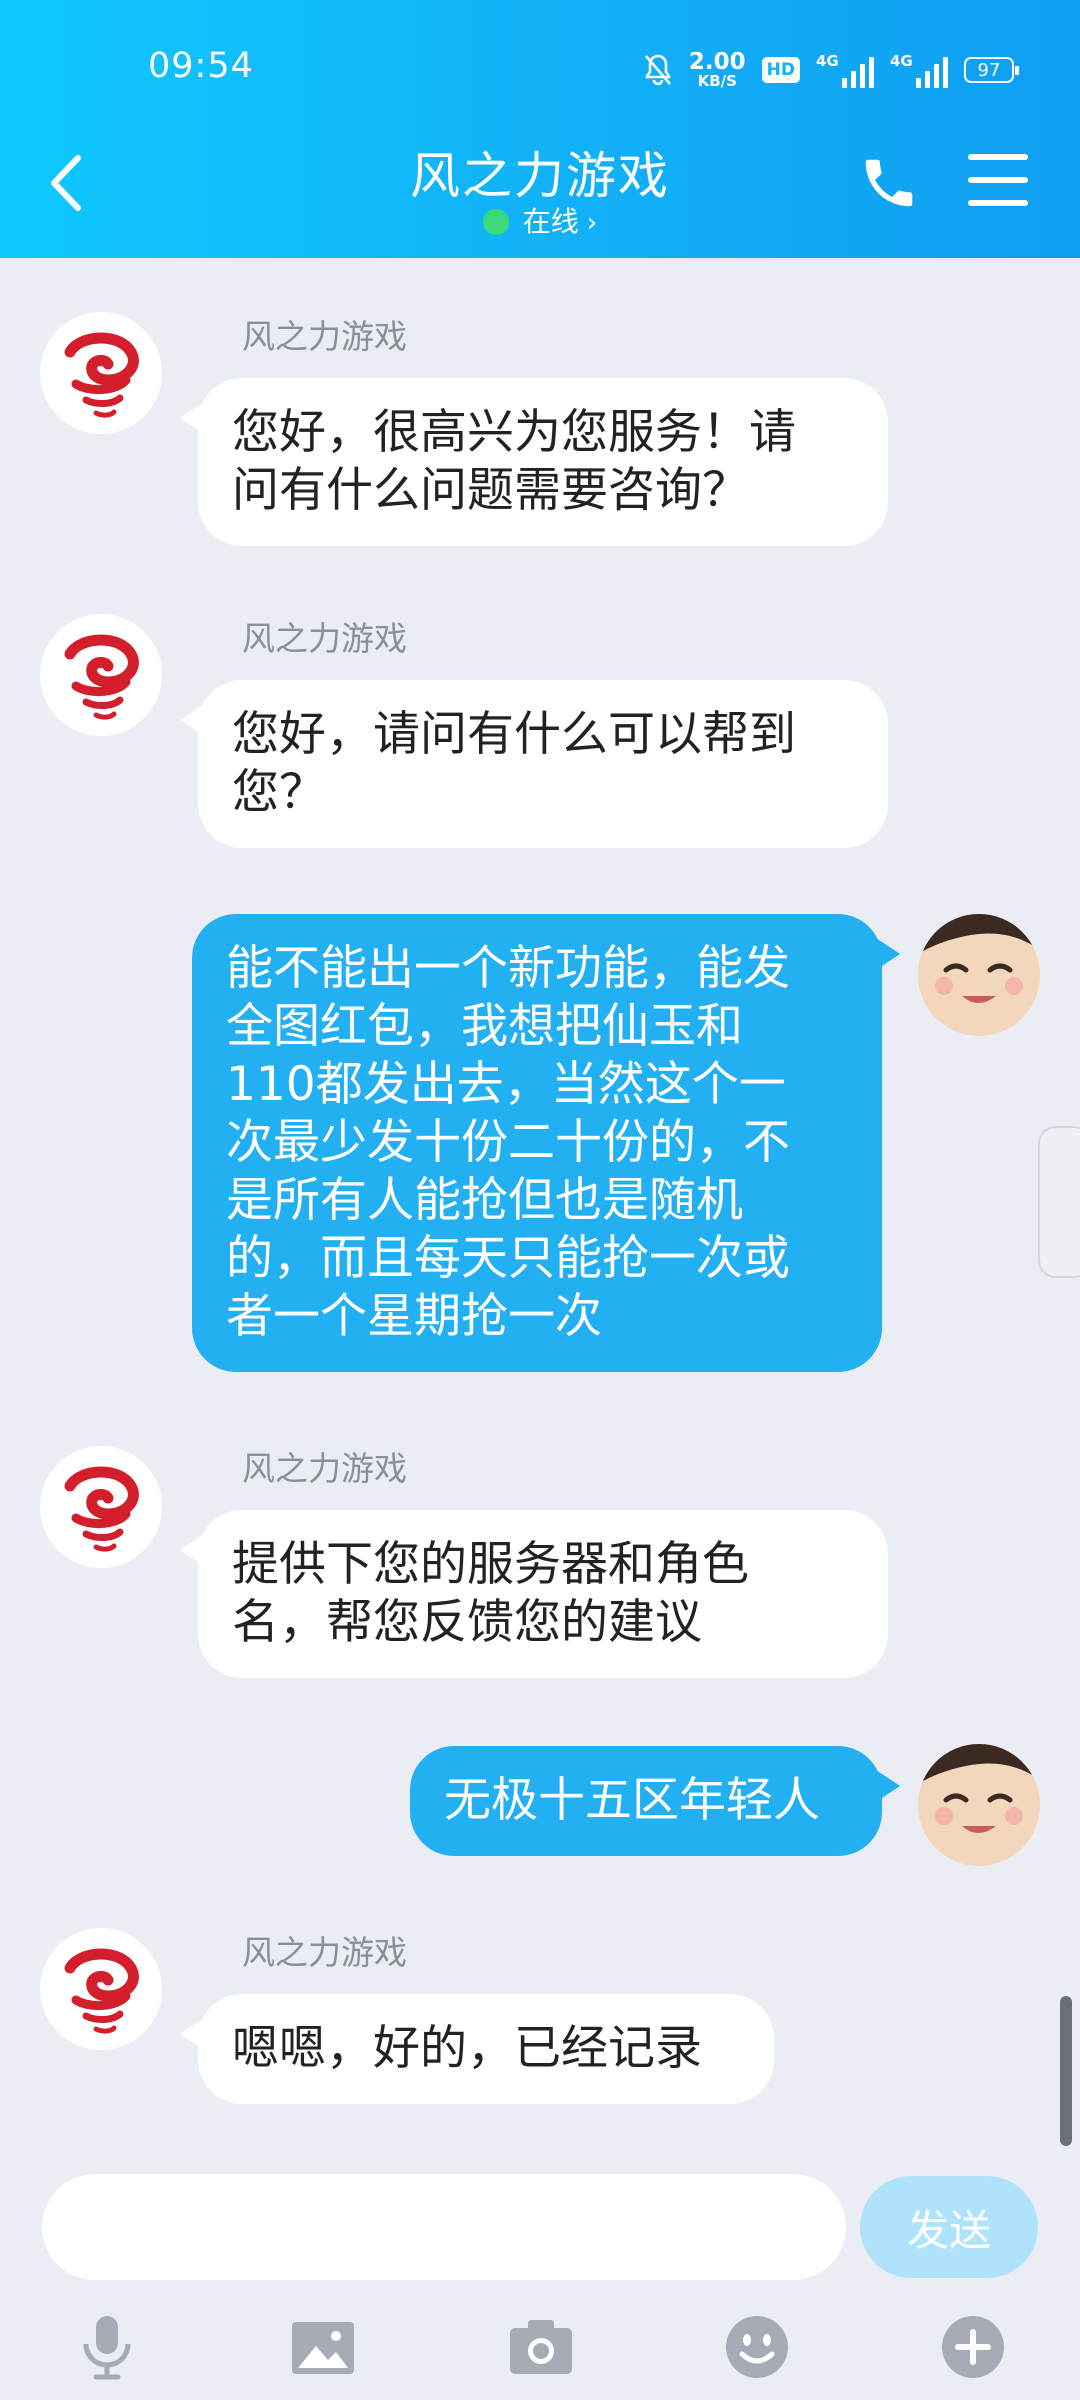 This screenshot has height=2400, width=1080. I want to click on scrollbar-thumb, so click(1066, 2071).